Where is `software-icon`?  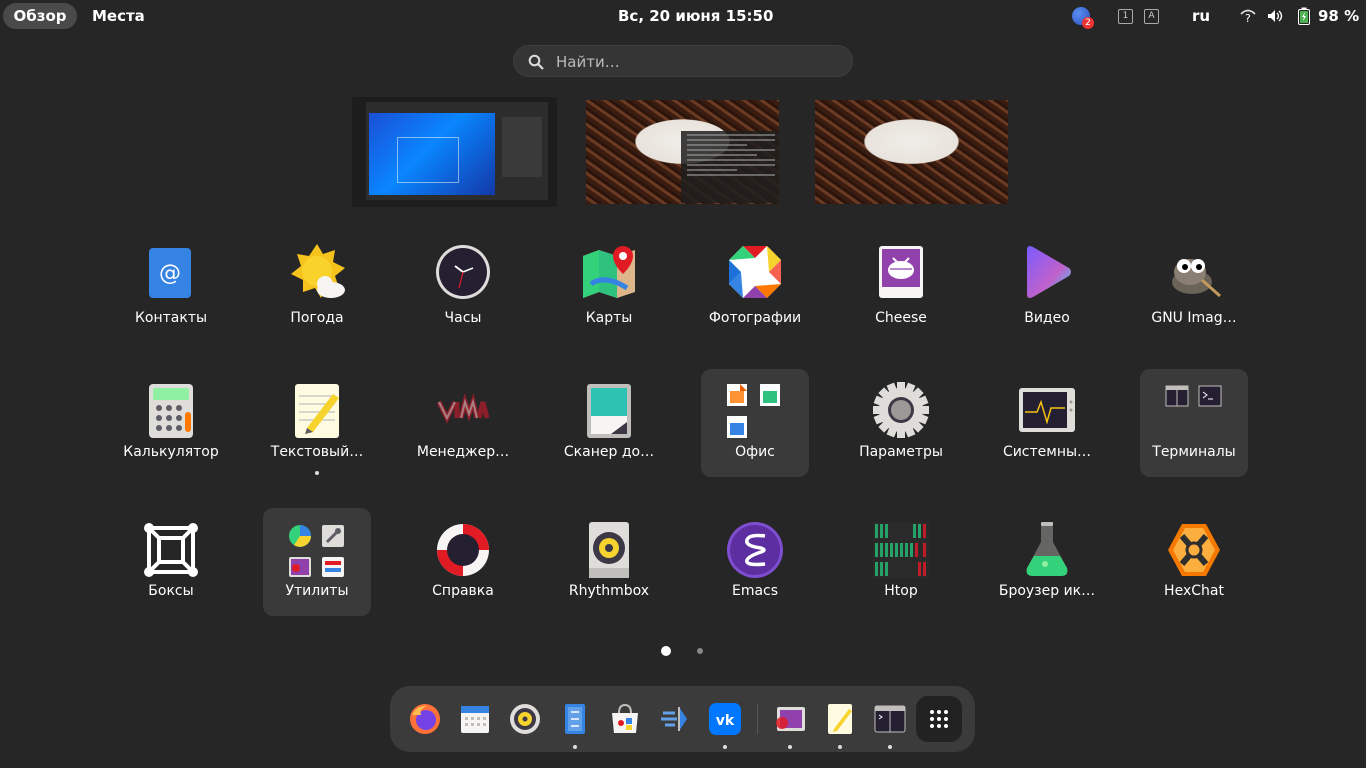 software-icon is located at coordinates (625, 718).